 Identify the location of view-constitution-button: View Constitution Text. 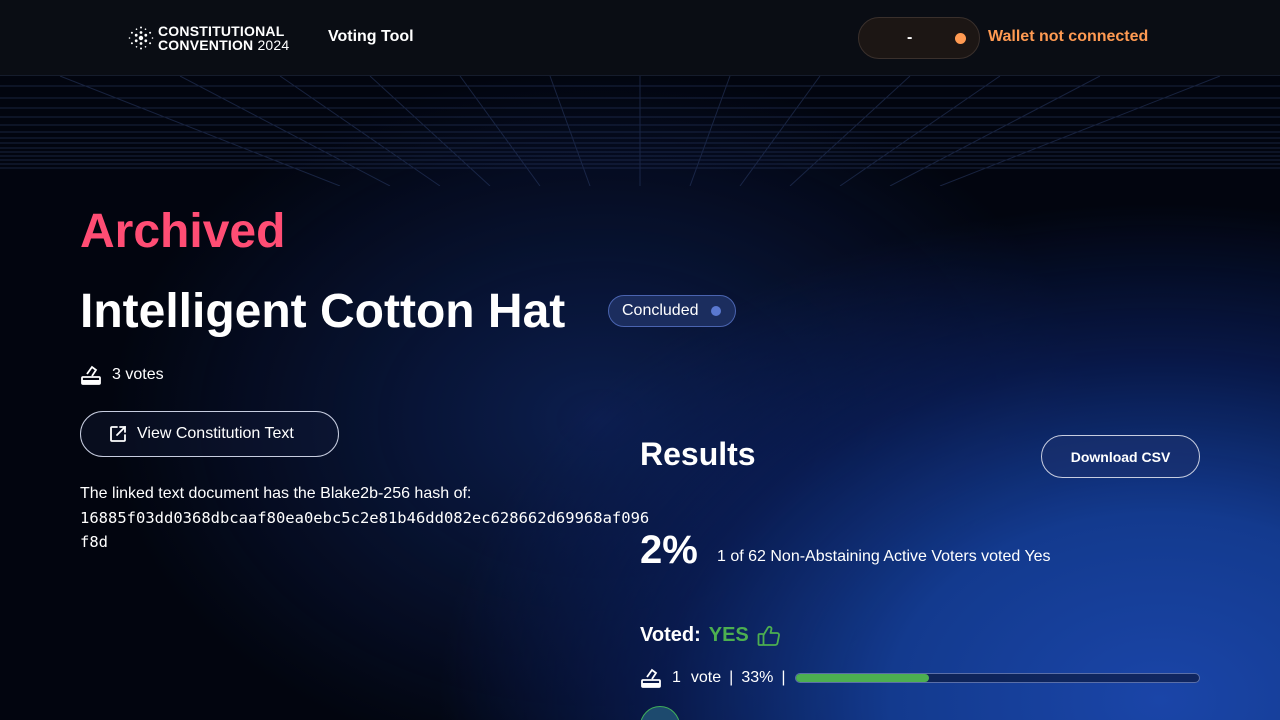
(209, 434).